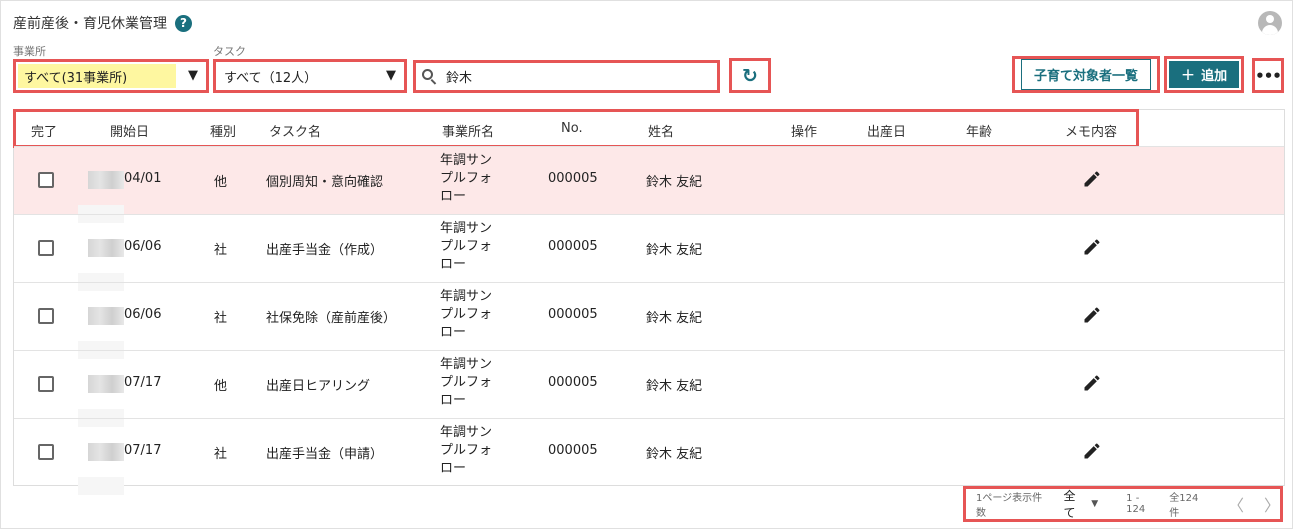  Describe the element at coordinates (1094, 504) in the screenshot. I see `per-page-caret-icon: ▼` at that location.